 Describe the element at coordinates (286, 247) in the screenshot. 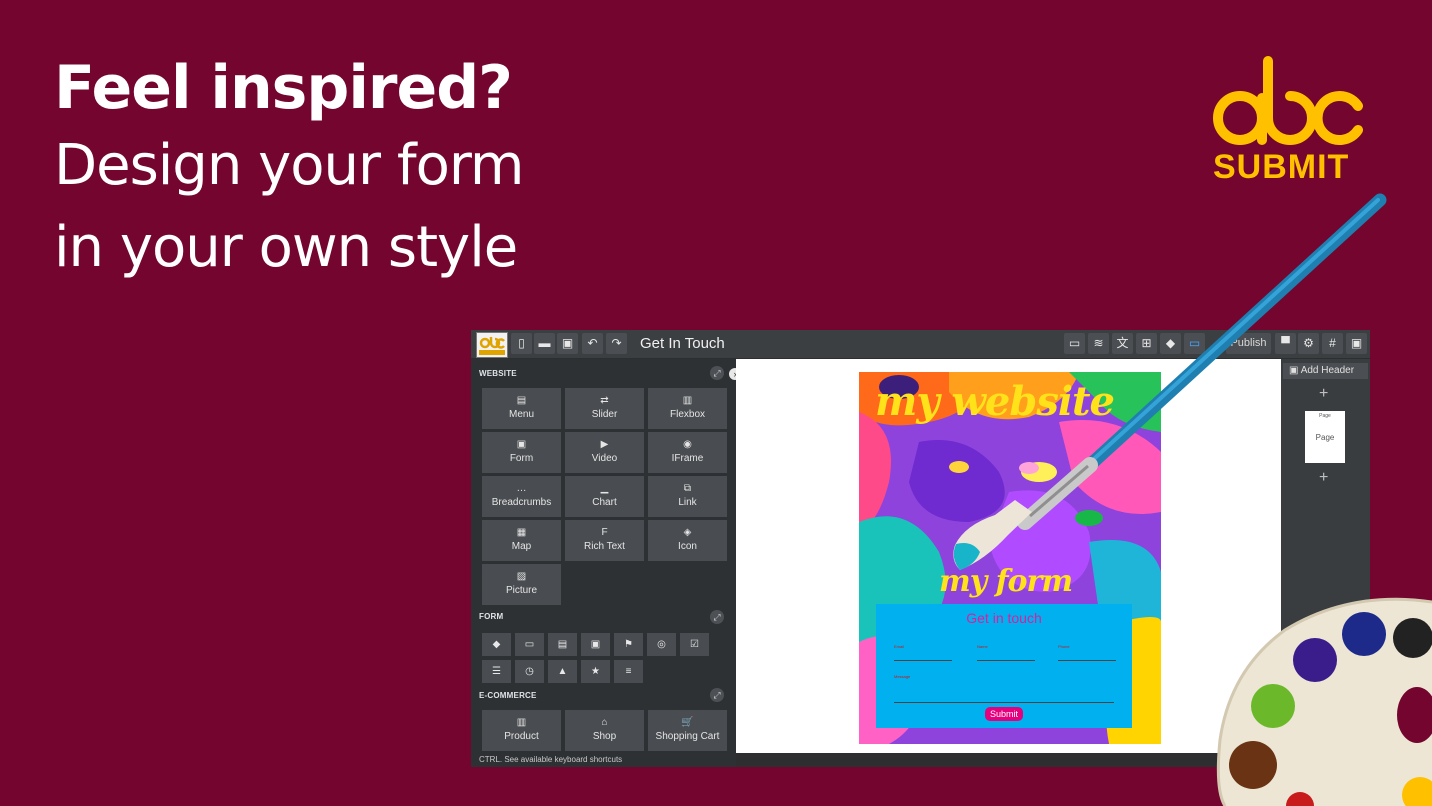

I see `headline-line-3: in your own style` at that location.